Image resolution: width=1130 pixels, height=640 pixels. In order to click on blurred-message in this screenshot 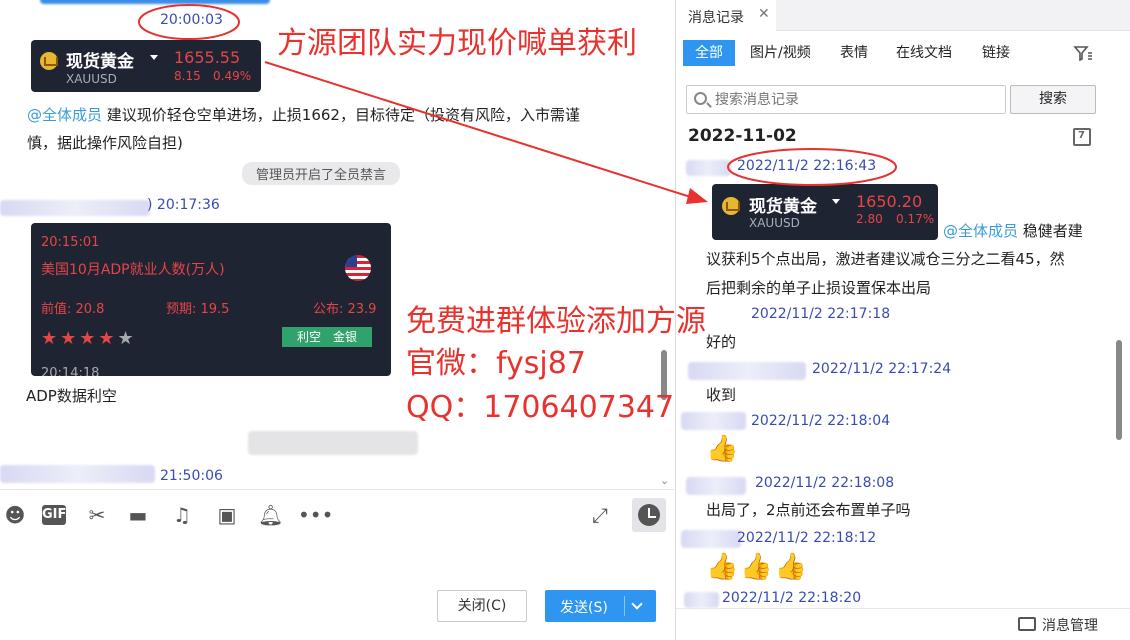, I will do `click(155, 2)`.